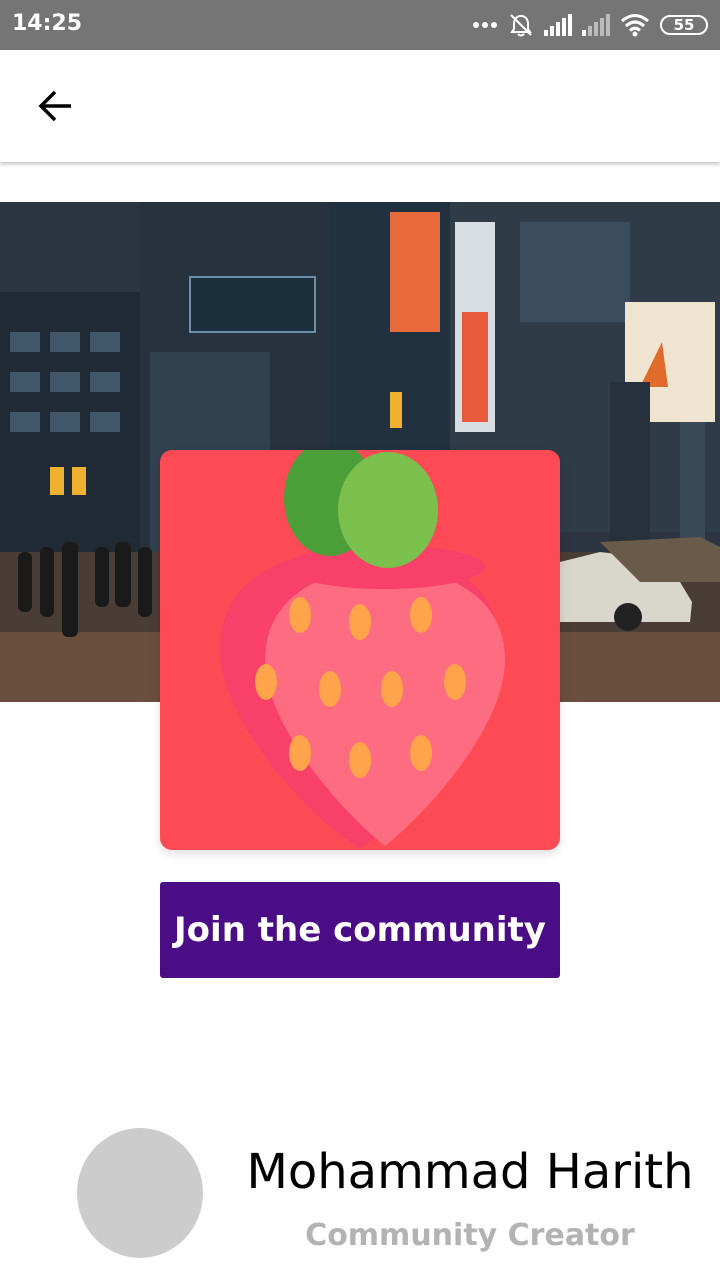 This screenshot has width=720, height=1280. I want to click on back-button, so click(56, 106).